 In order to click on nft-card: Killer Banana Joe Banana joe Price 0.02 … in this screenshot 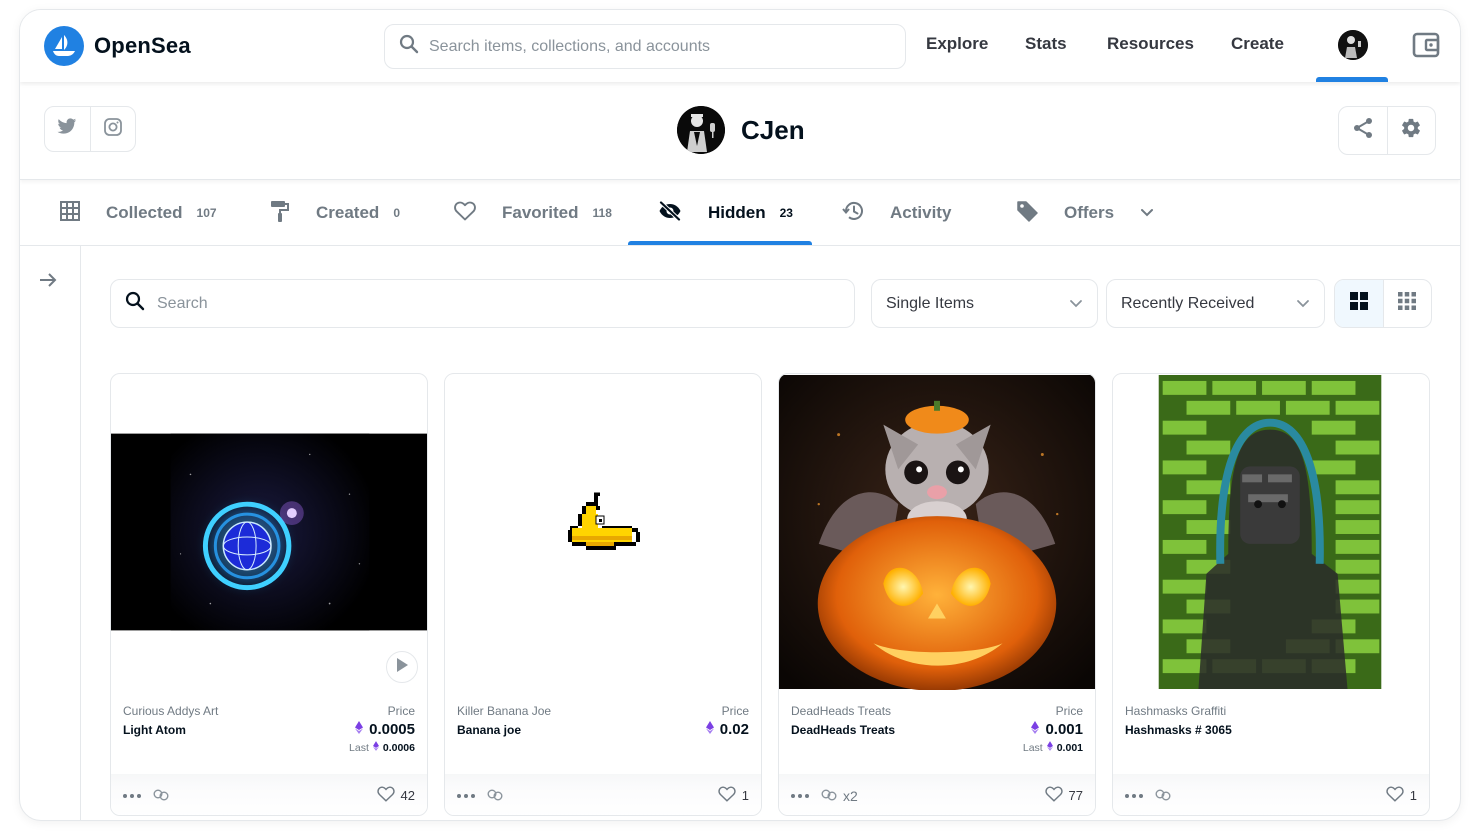, I will do `click(603, 594)`.